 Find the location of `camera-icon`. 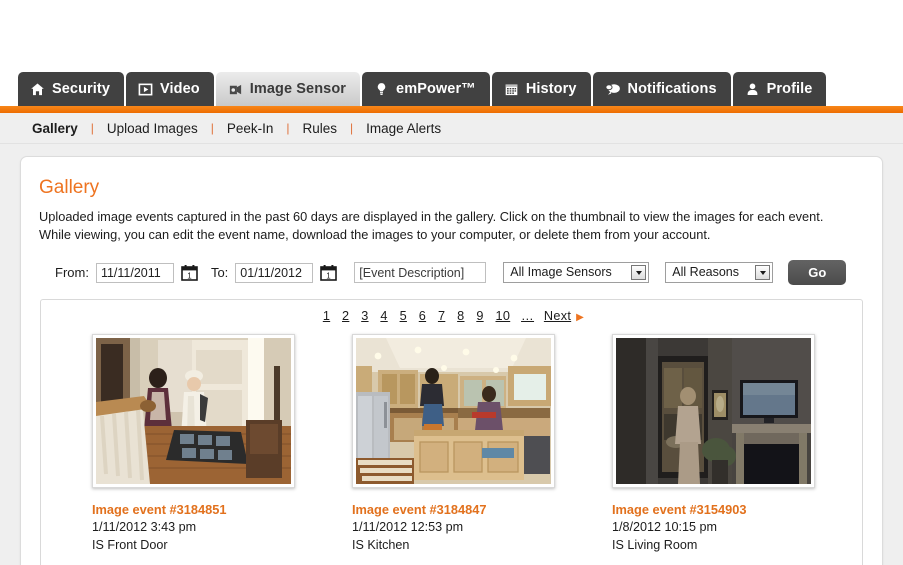

camera-icon is located at coordinates (235, 89).